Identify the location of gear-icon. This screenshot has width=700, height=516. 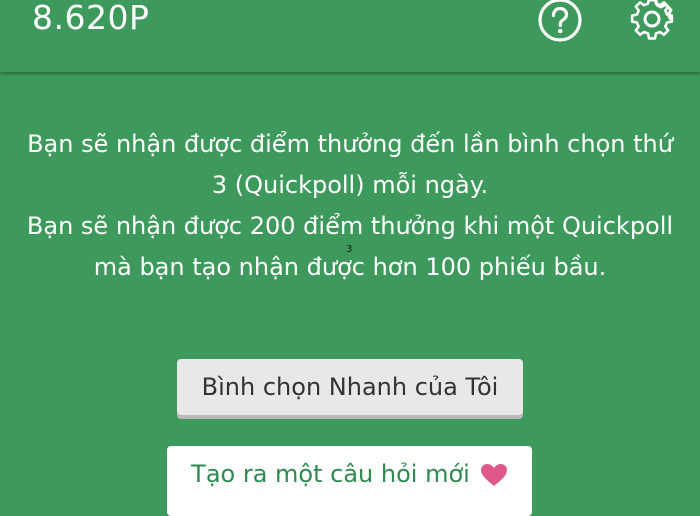
(652, 24).